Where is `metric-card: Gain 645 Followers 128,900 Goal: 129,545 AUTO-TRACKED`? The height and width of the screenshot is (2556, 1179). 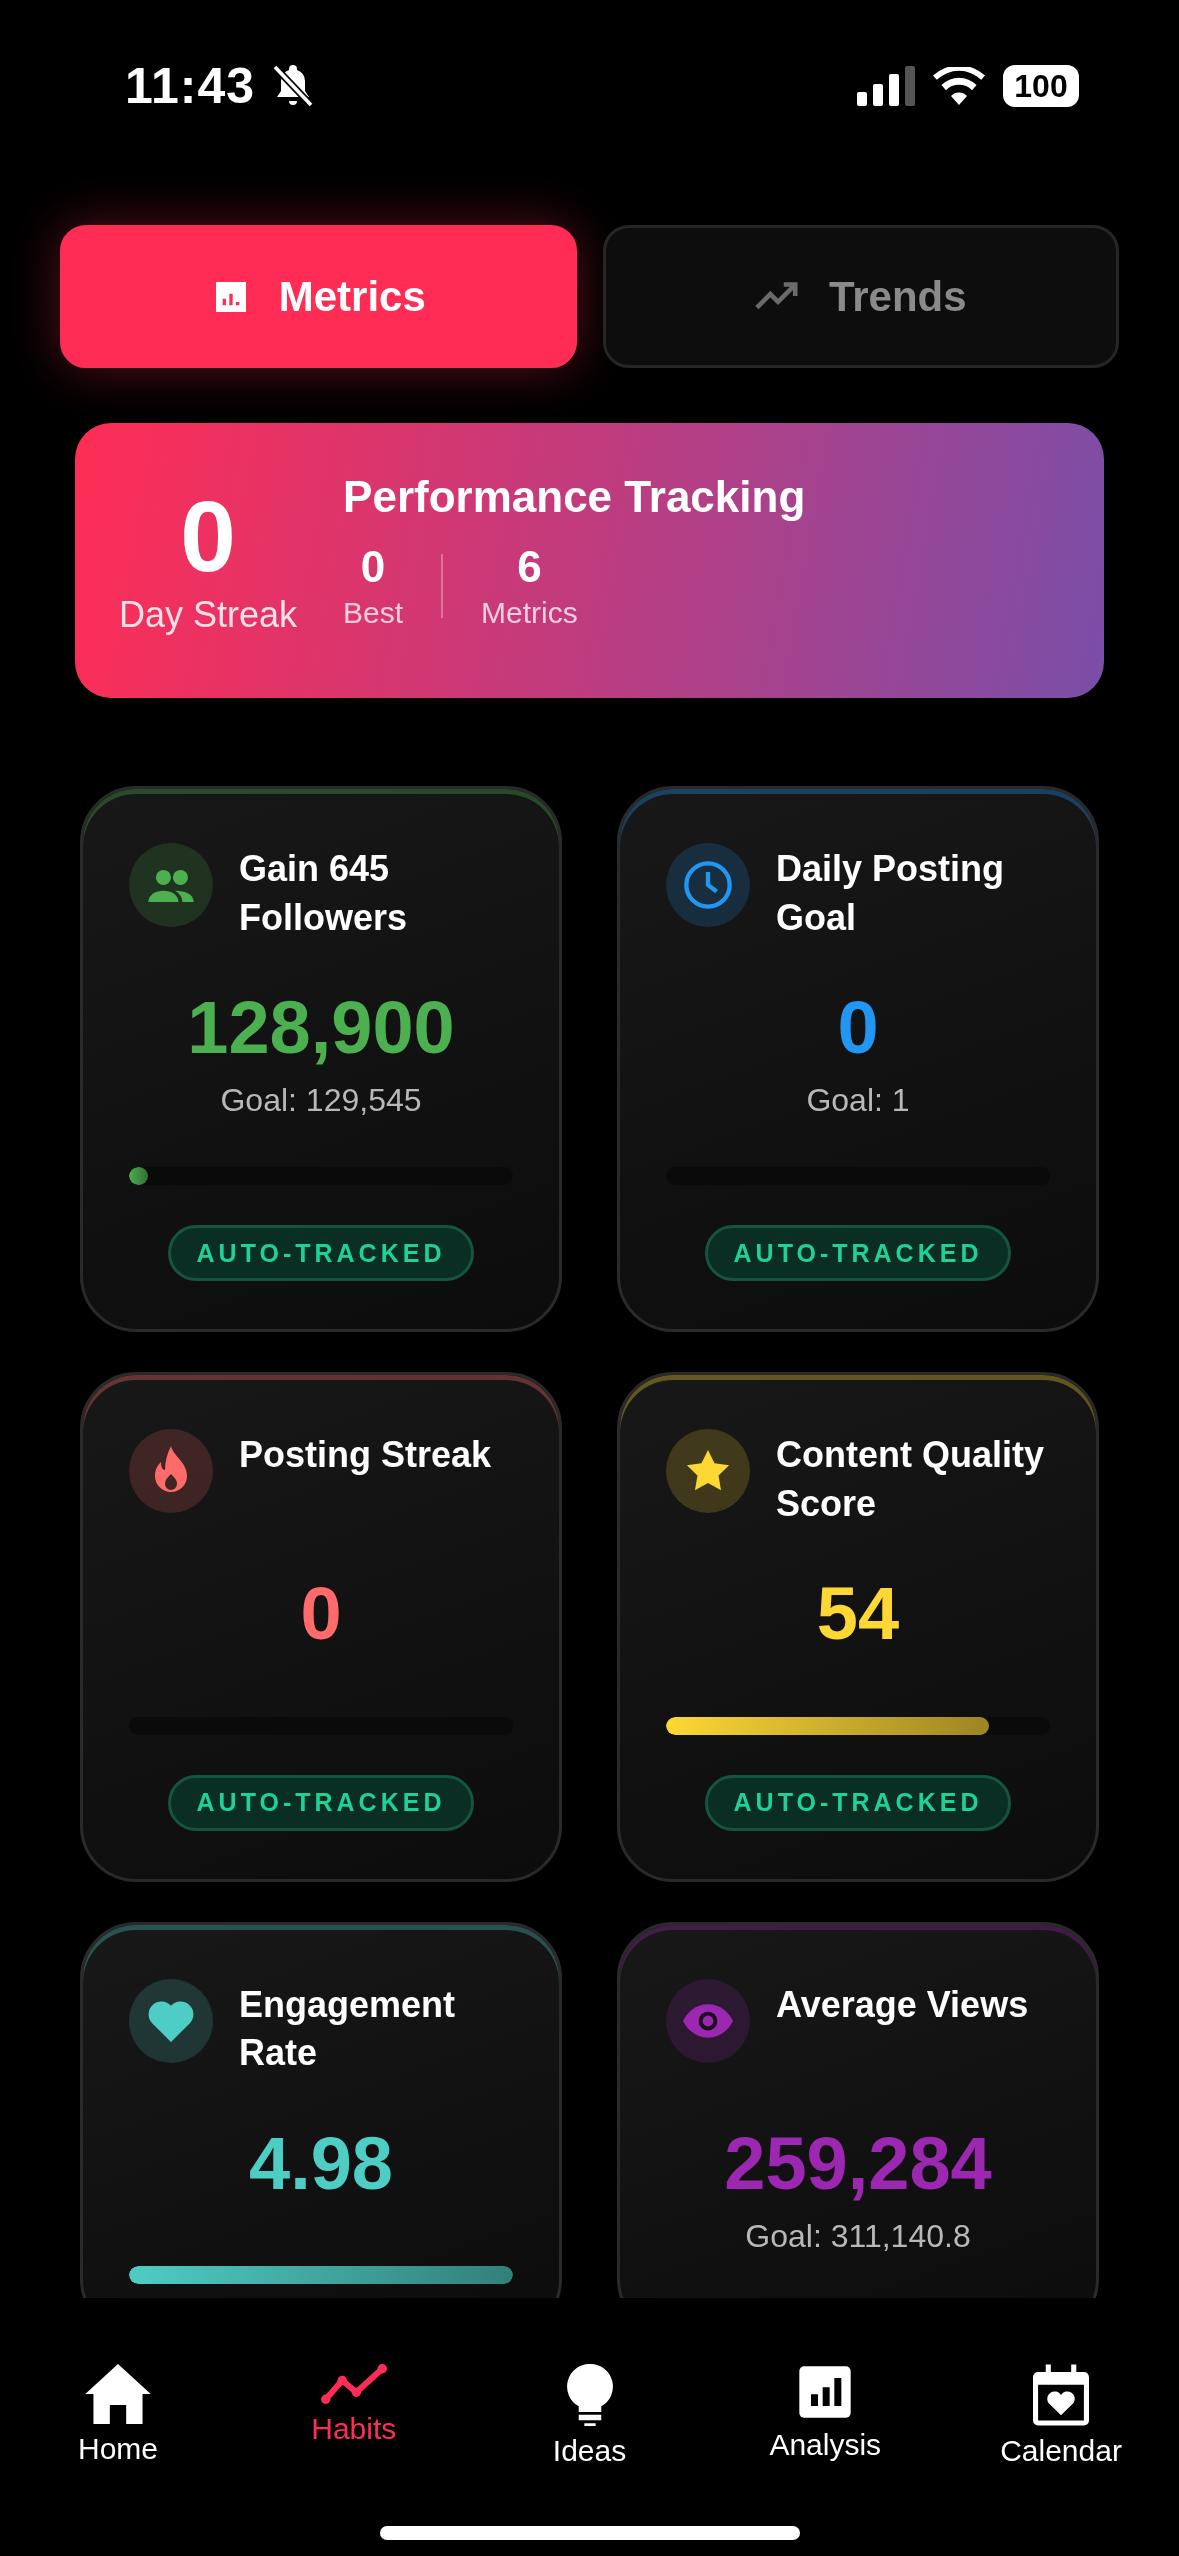
metric-card: Gain 645 Followers 128,900 Goal: 129,545 AUTO-TRACKED is located at coordinates (321, 1059).